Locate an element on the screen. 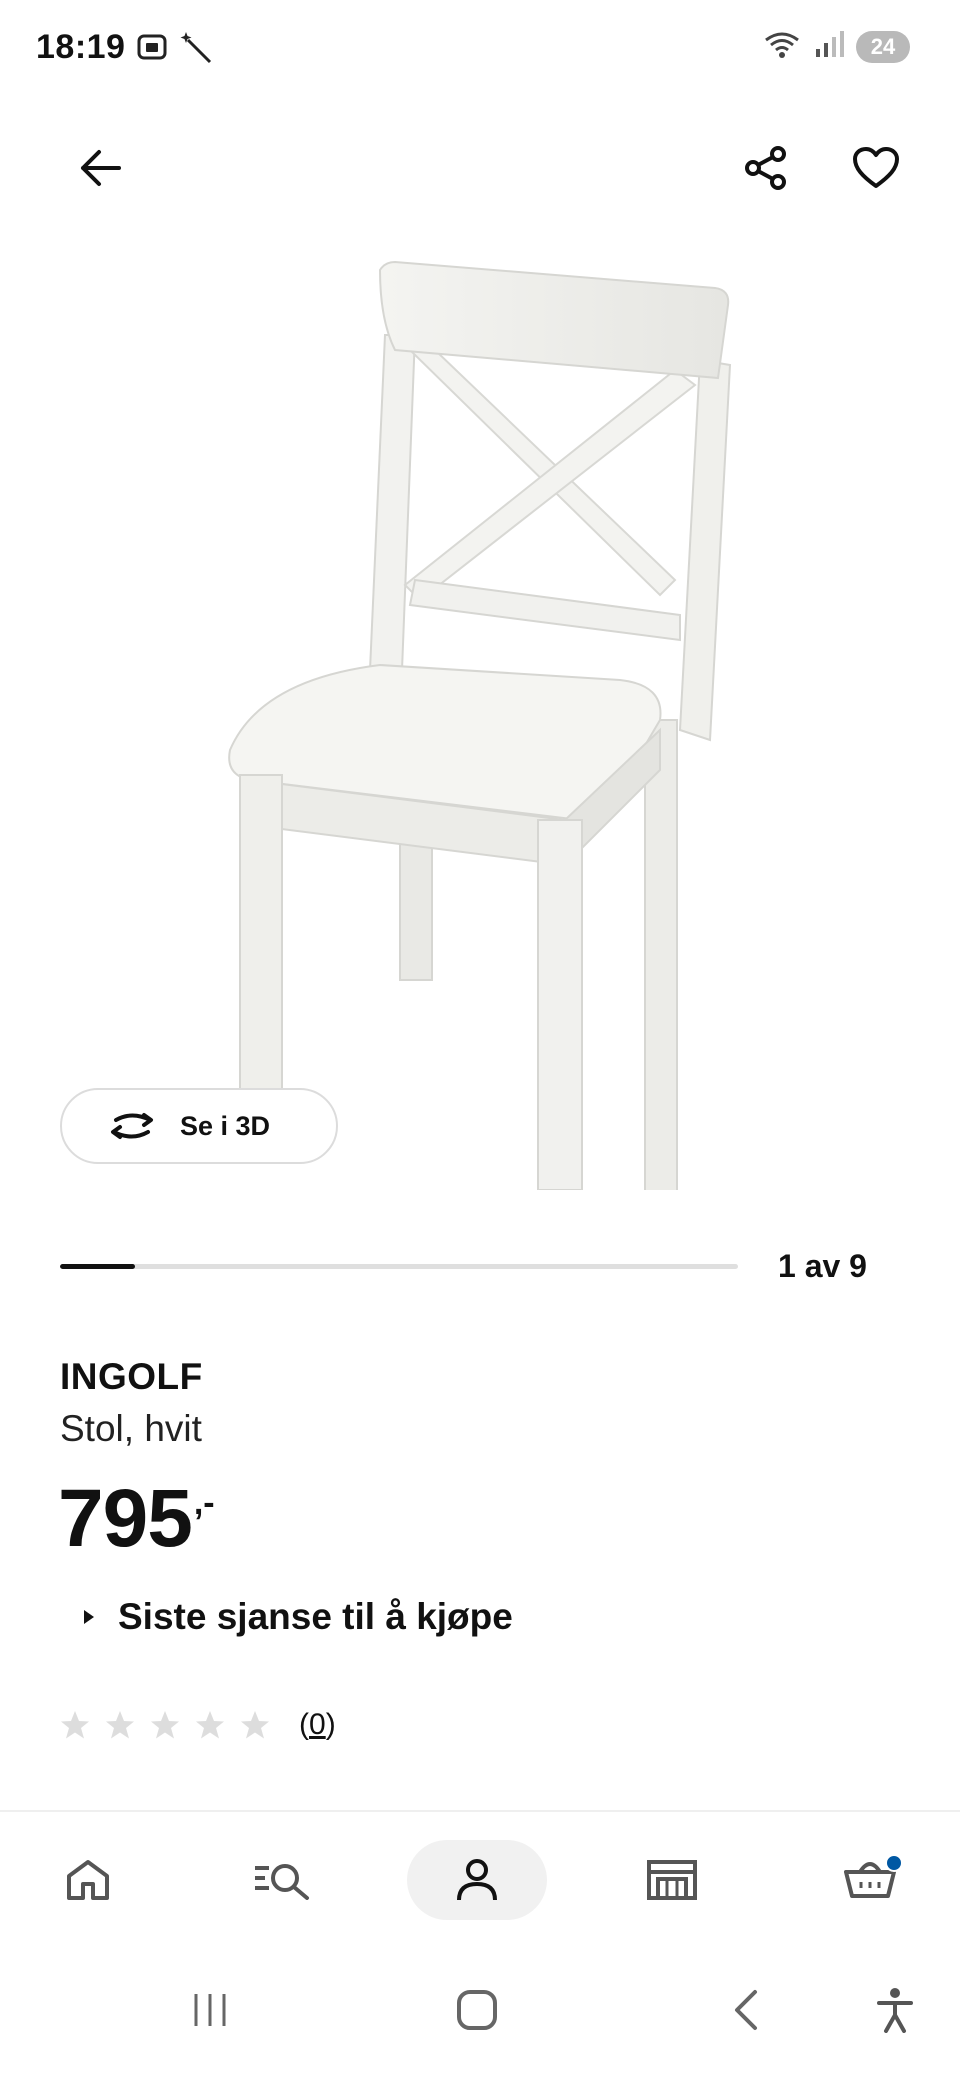 The height and width of the screenshot is (2080, 960). gallery-counter: 1 av 9 is located at coordinates (822, 1266).